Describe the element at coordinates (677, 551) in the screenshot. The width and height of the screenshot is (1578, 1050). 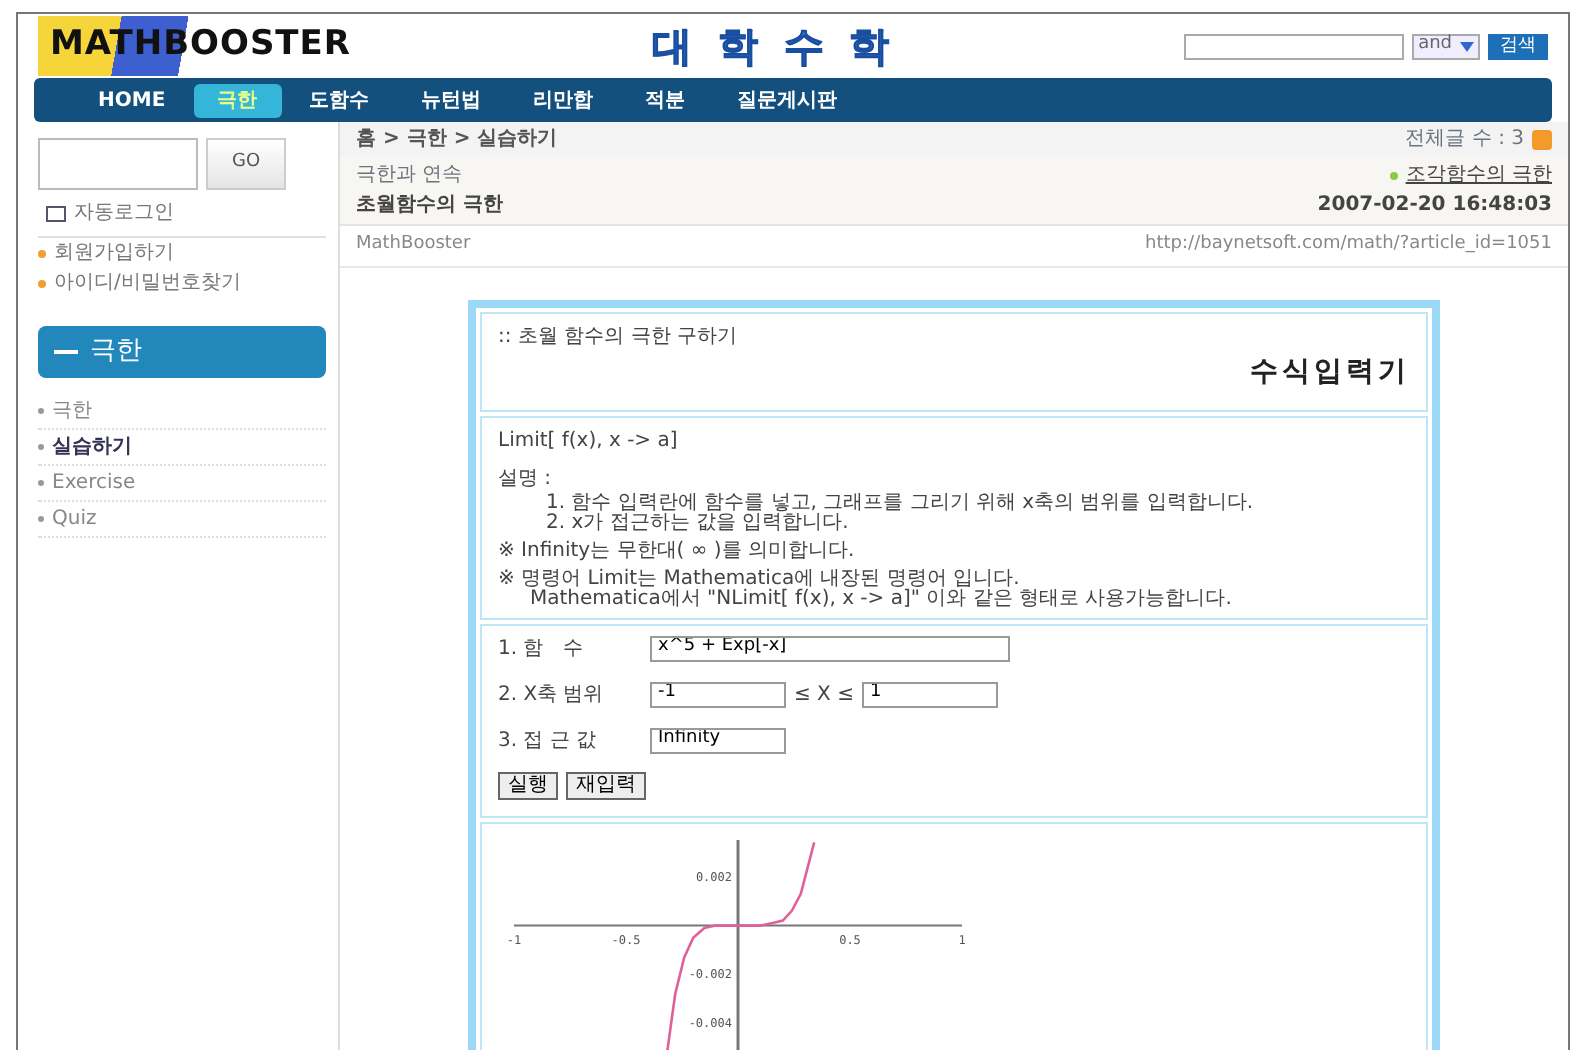
I see `note-text: ※ Infinity는 무한대( ∞ )를 의미합니다.` at that location.